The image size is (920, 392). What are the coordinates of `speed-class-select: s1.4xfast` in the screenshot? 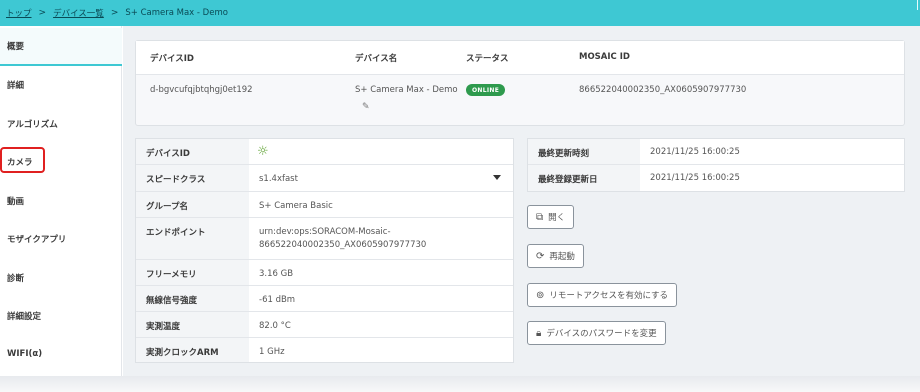 It's located at (278, 179).